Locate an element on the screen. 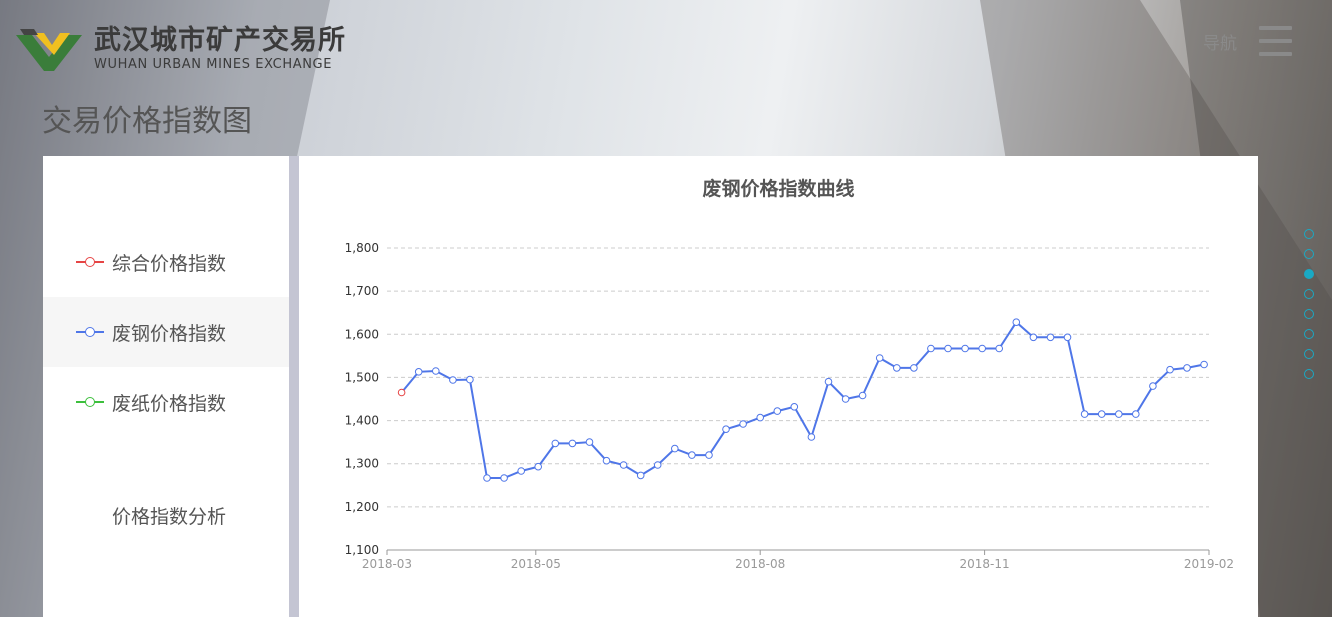  sidebar-item-price-analysis: 价格指数分析 is located at coordinates (169, 515).